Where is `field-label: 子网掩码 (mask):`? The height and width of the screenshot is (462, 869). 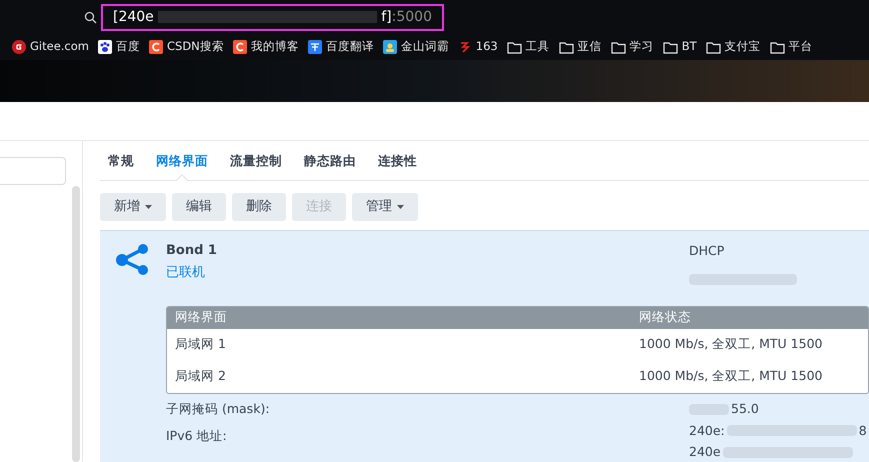 field-label: 子网掩码 (mask): is located at coordinates (218, 409).